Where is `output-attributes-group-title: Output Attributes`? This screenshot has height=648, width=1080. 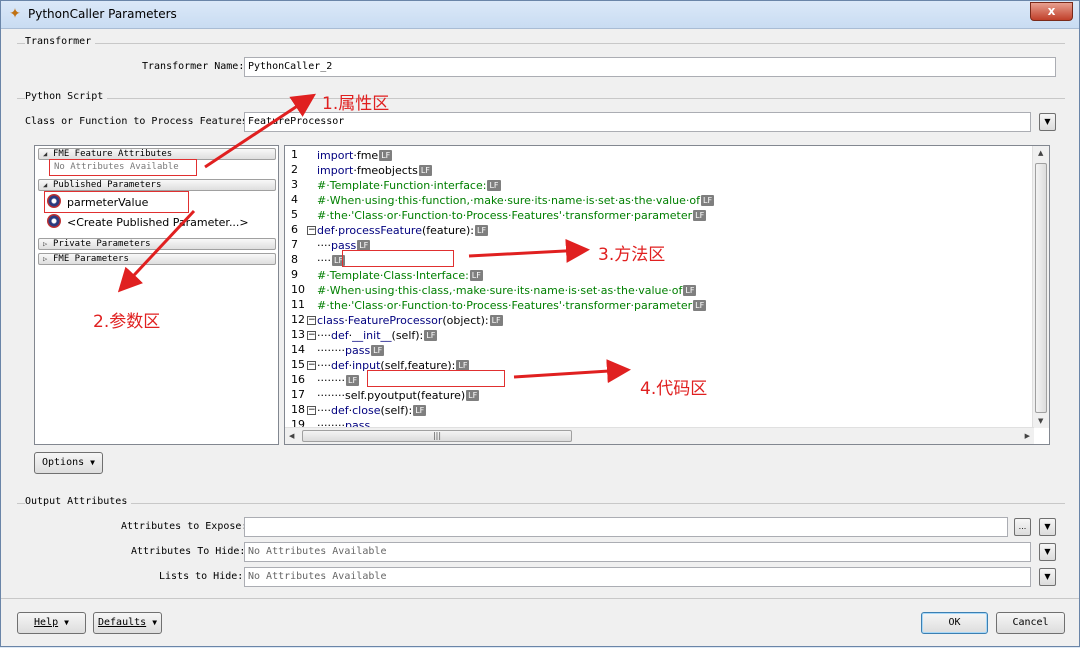 output-attributes-group-title: Output Attributes is located at coordinates (78, 501).